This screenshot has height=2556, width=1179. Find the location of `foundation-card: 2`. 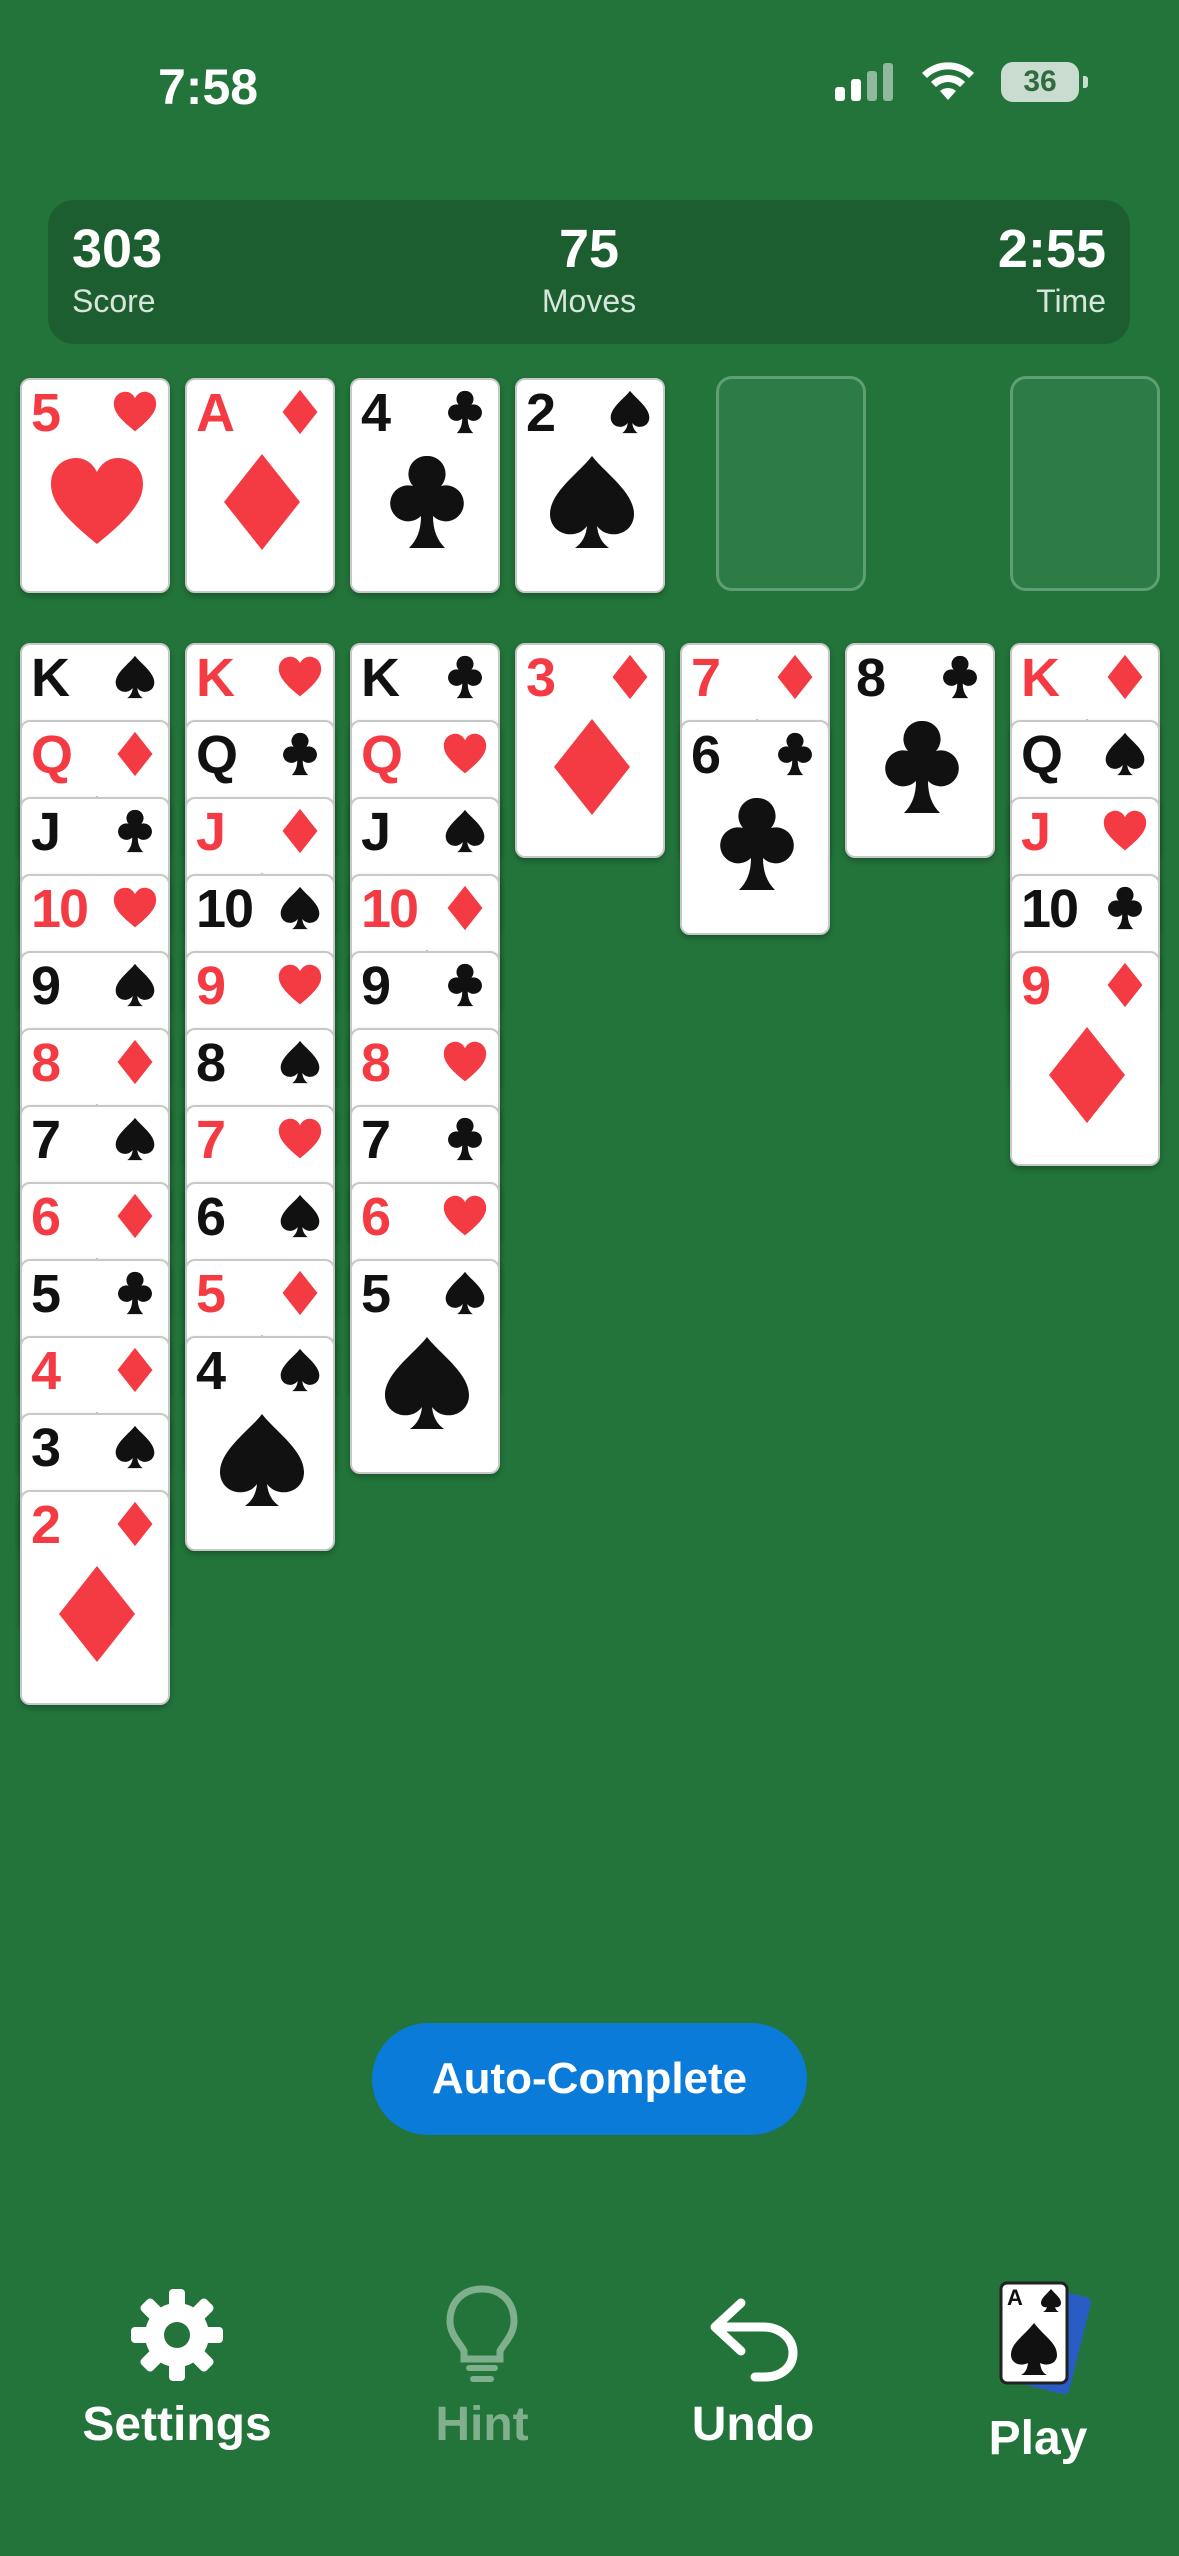

foundation-card: 2 is located at coordinates (590, 485).